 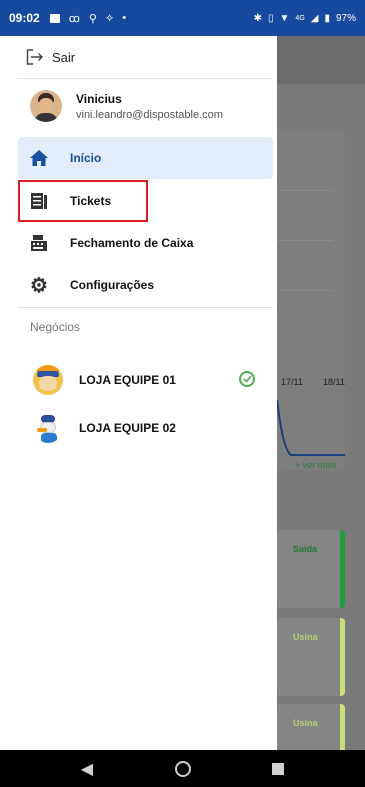 What do you see at coordinates (149, 114) in the screenshot?
I see `user-email: vini.leandro@dispostable.com` at bounding box center [149, 114].